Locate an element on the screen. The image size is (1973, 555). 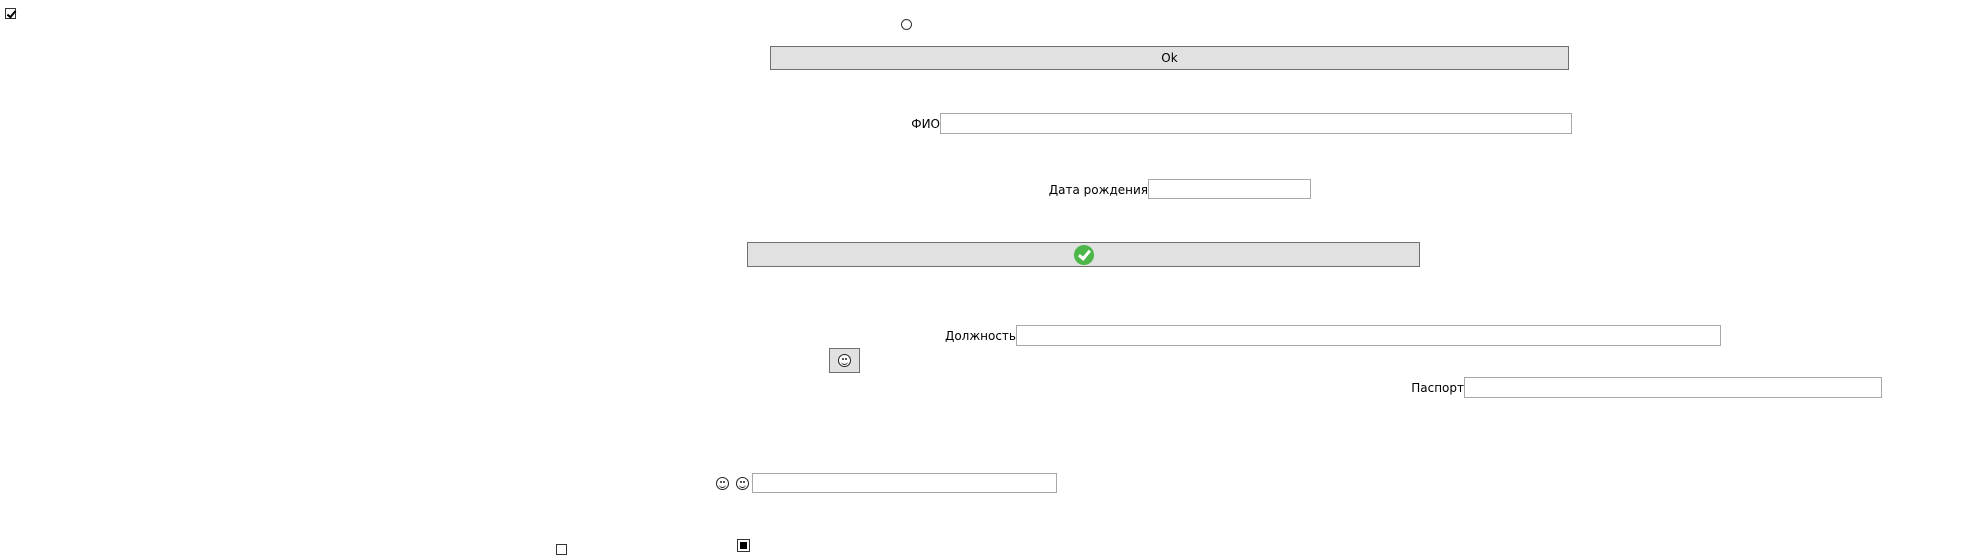
smiley-button is located at coordinates (844, 360).